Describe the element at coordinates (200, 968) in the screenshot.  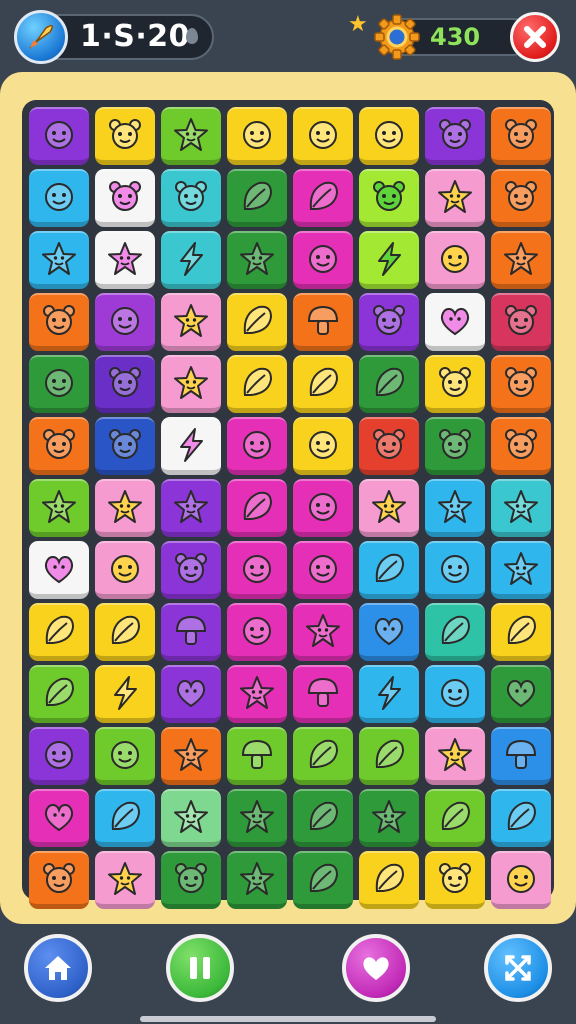
I see `pause-button` at that location.